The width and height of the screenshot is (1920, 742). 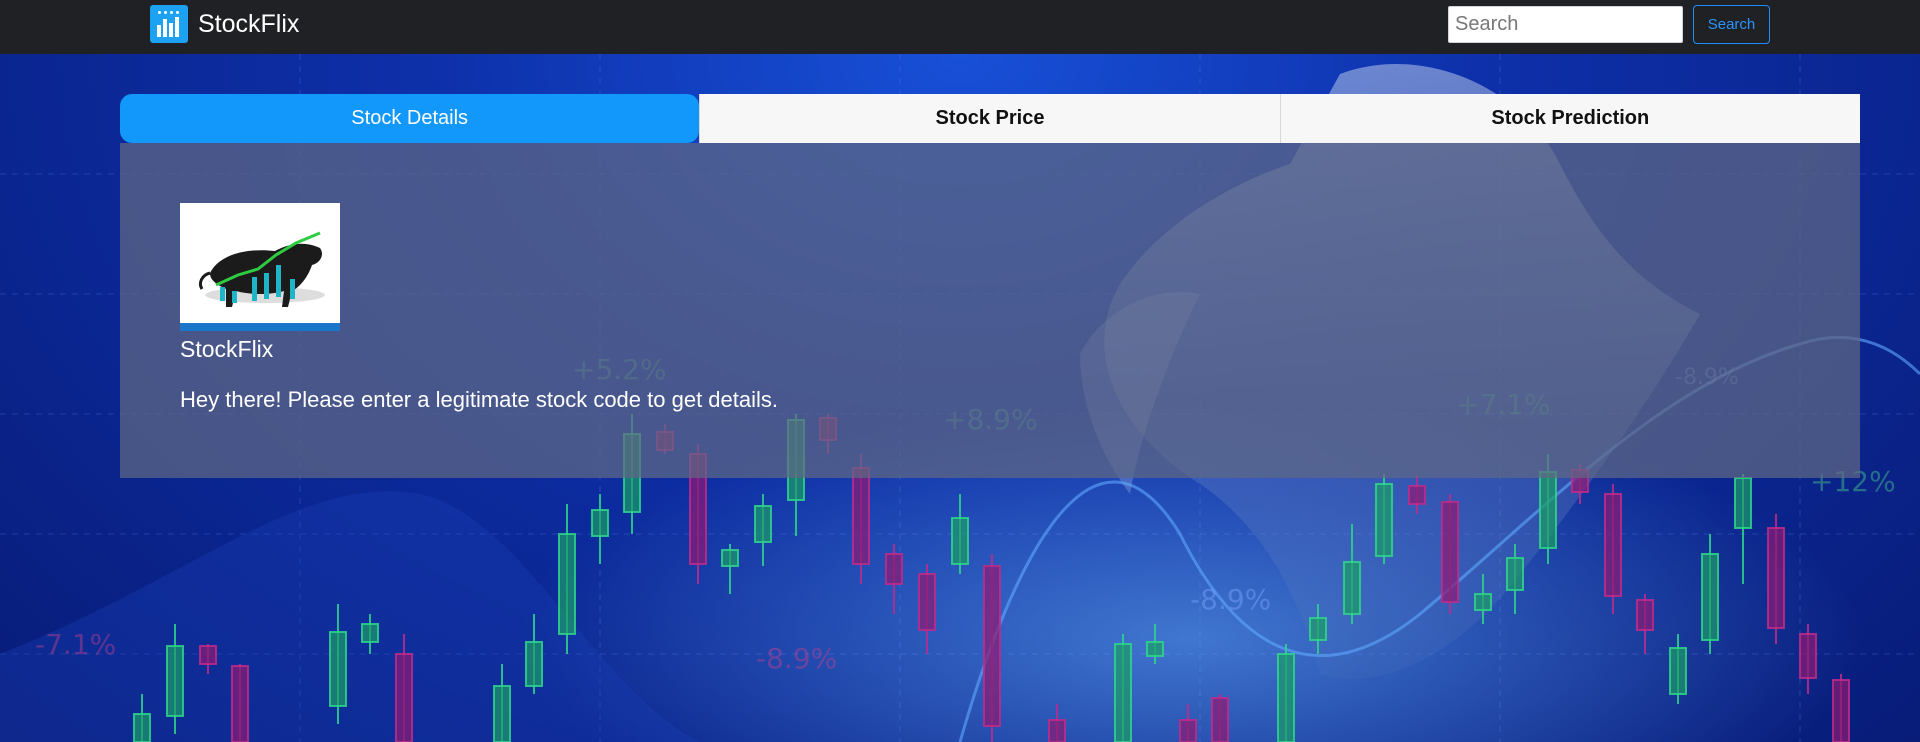 What do you see at coordinates (960, 27) in the screenshot?
I see `navbar: StockFlix Search` at bounding box center [960, 27].